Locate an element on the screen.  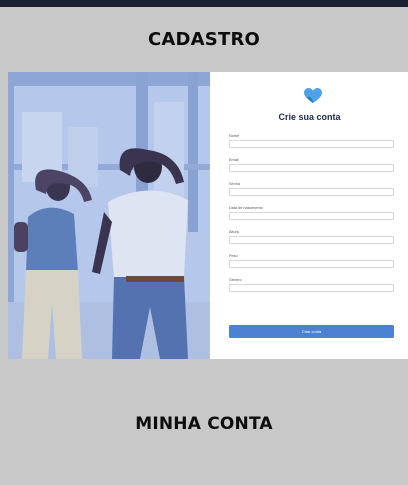
section-title-my-account: MINHA CONTA is located at coordinates (204, 424).